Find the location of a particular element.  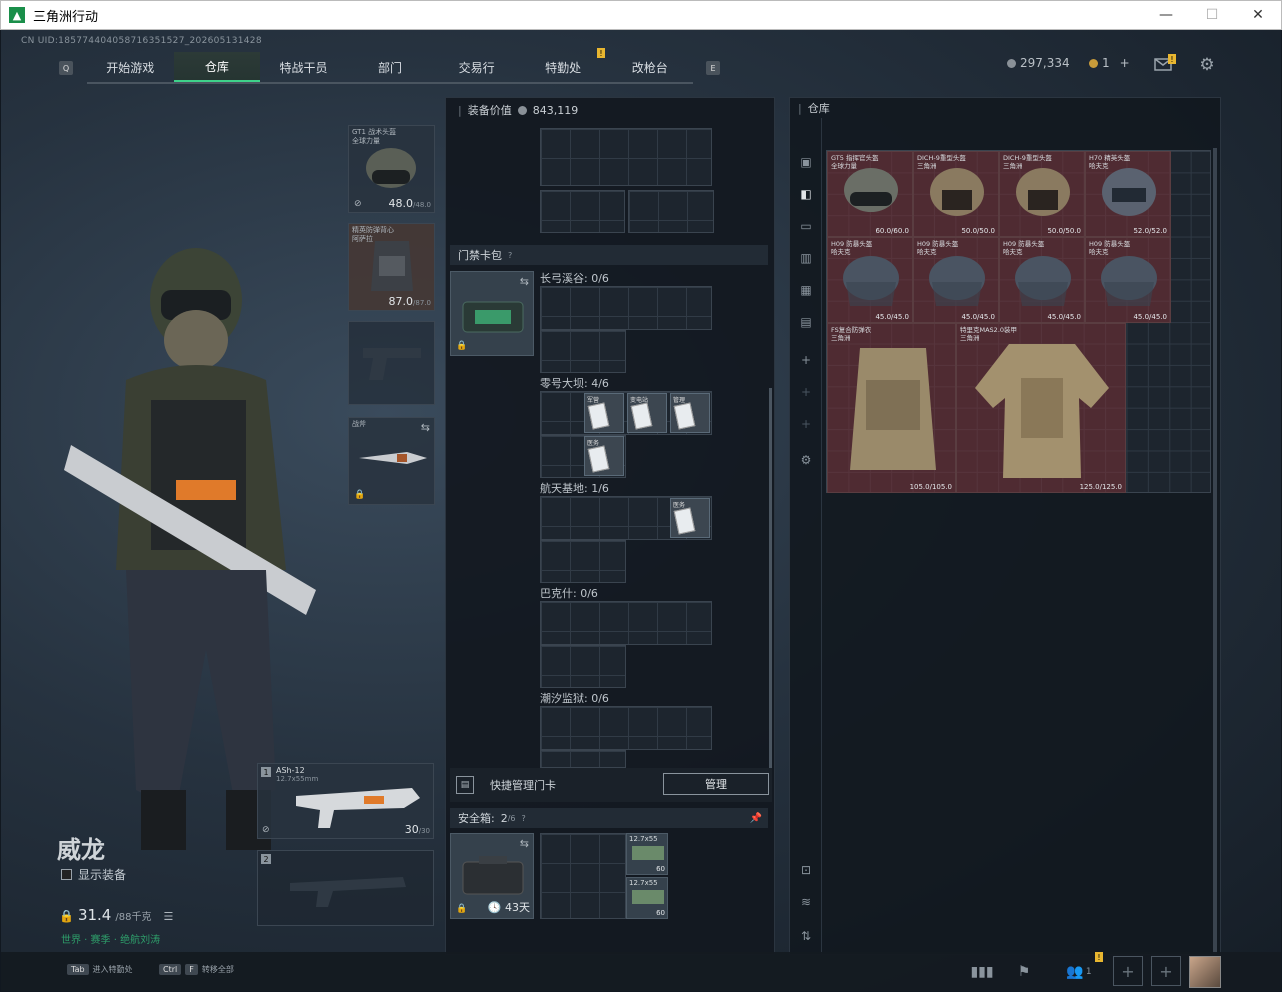

stash-item-helmet-h09-3: H09 防暴头盔 哈夫克 45.0/45.0 is located at coordinates (1042, 280).